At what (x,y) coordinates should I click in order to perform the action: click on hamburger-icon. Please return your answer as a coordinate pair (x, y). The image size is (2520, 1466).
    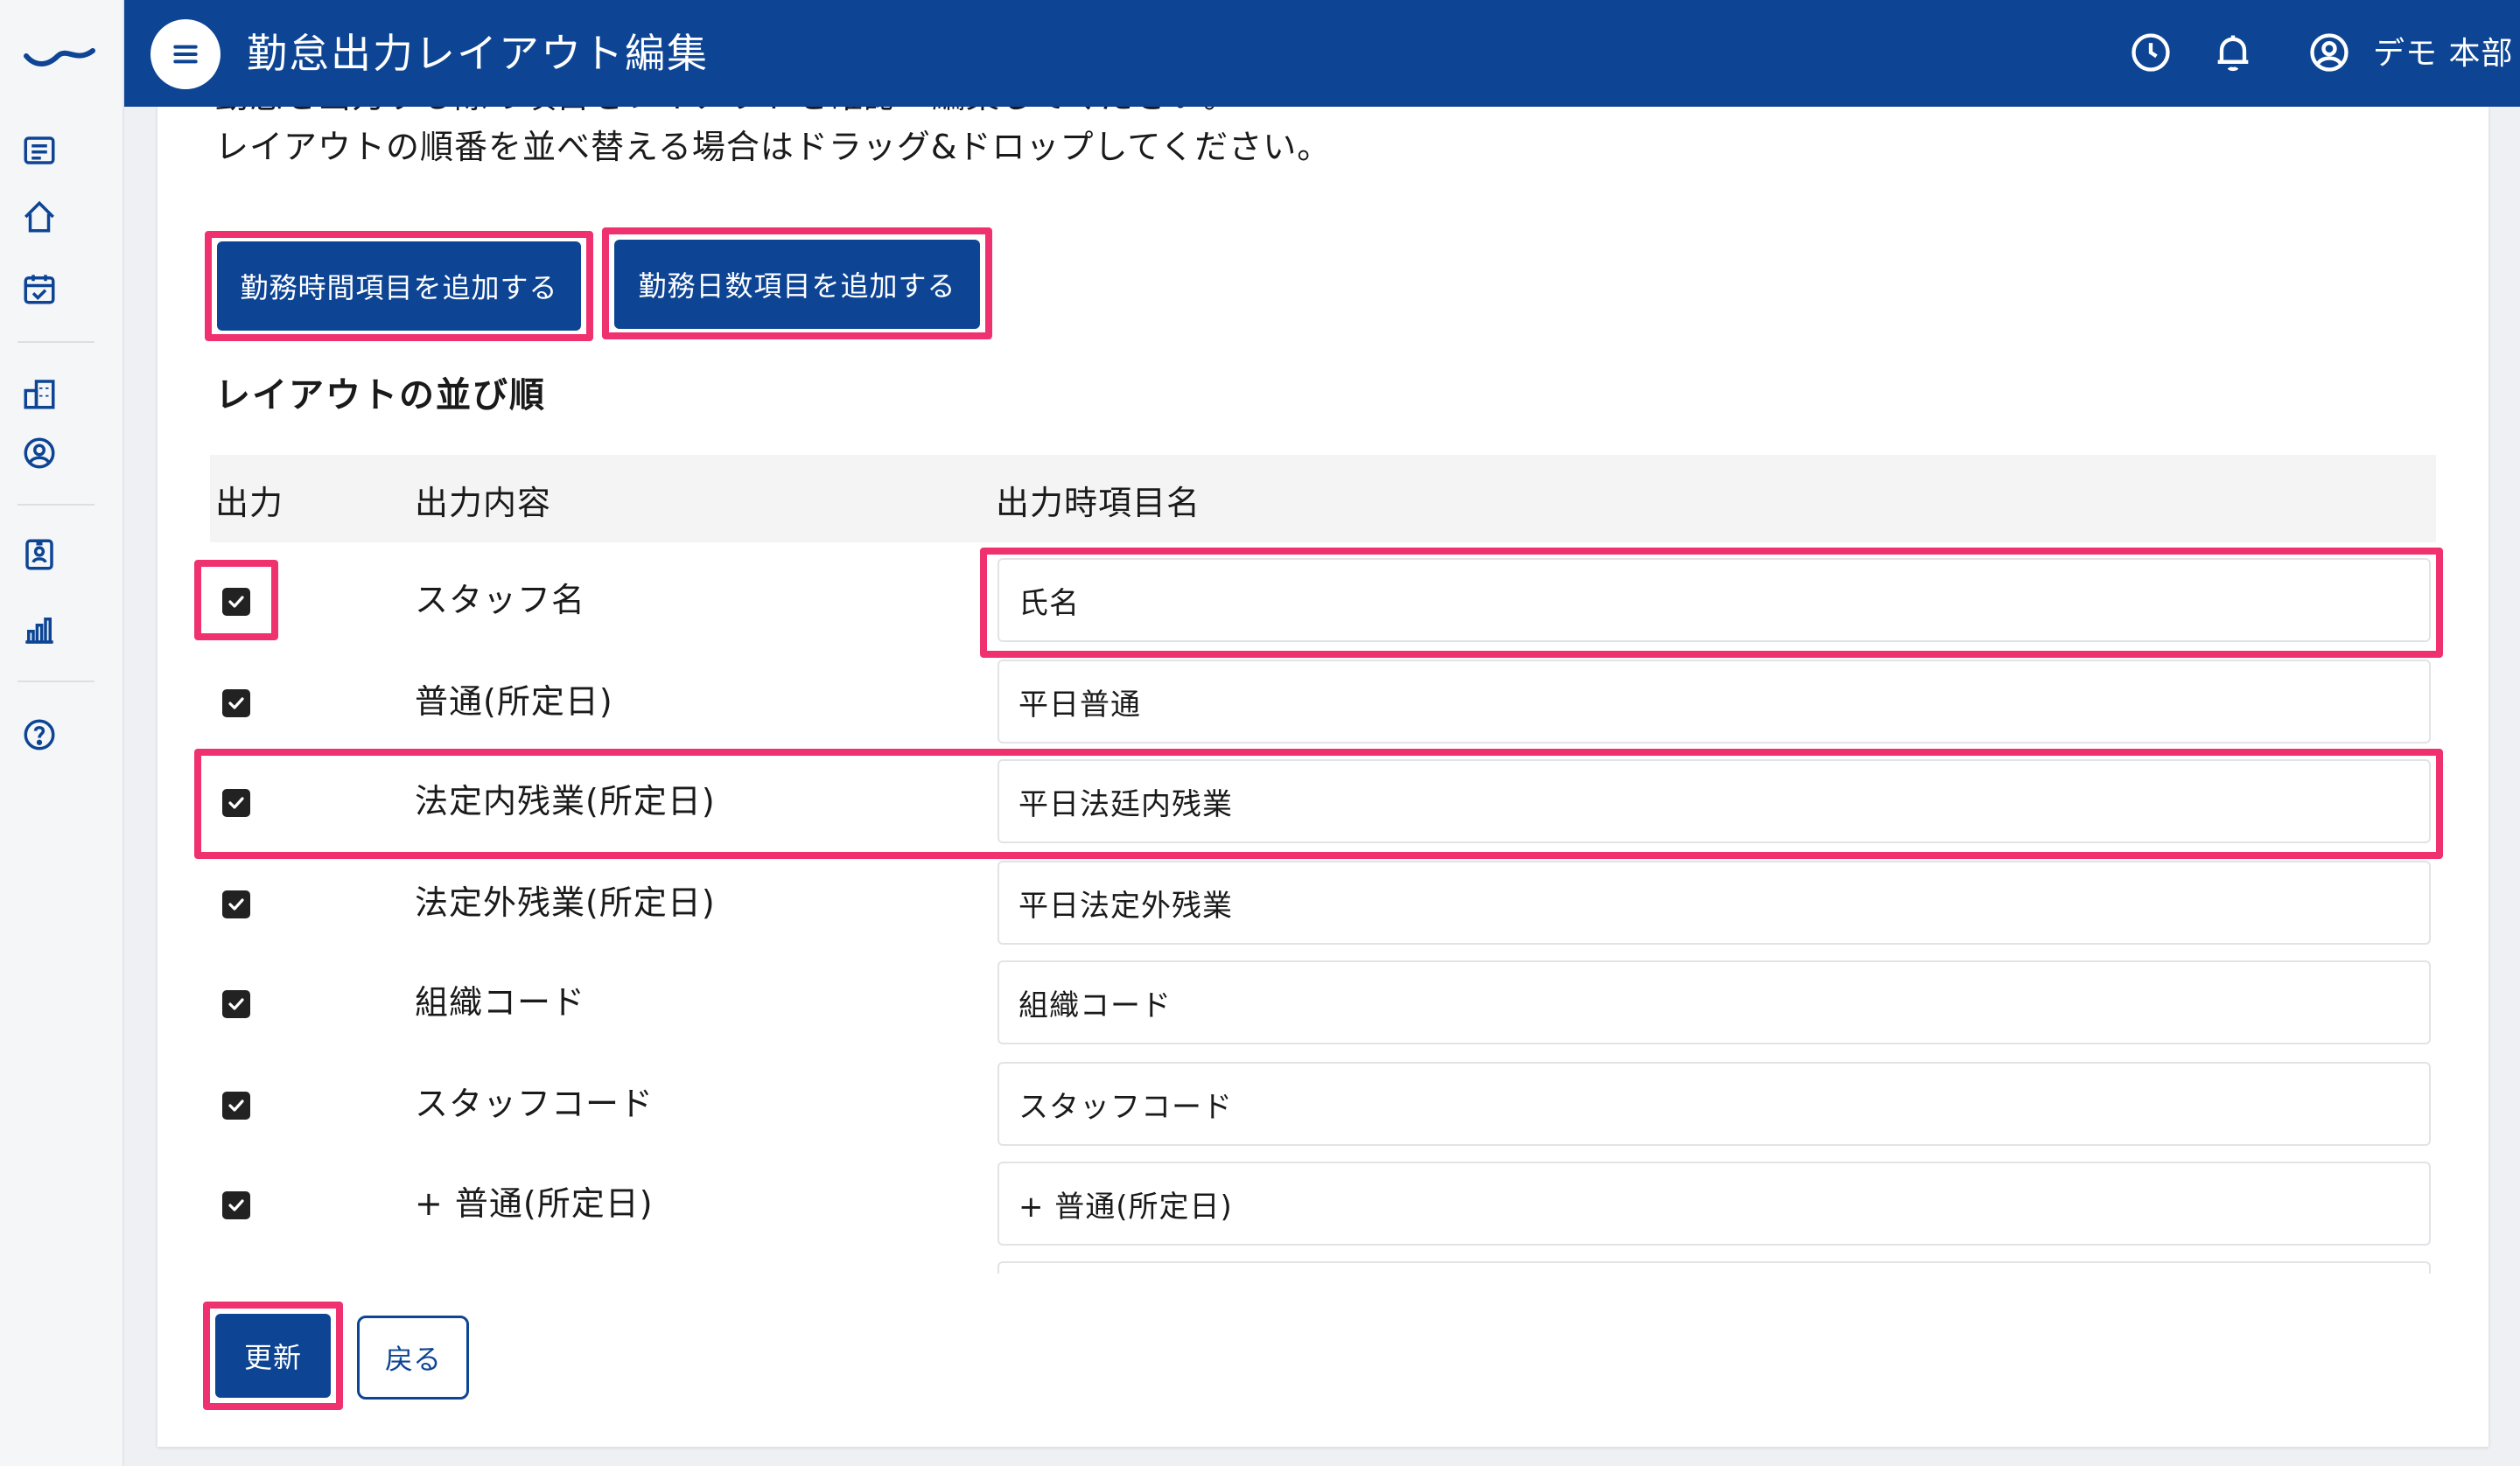
    Looking at the image, I should click on (185, 55).